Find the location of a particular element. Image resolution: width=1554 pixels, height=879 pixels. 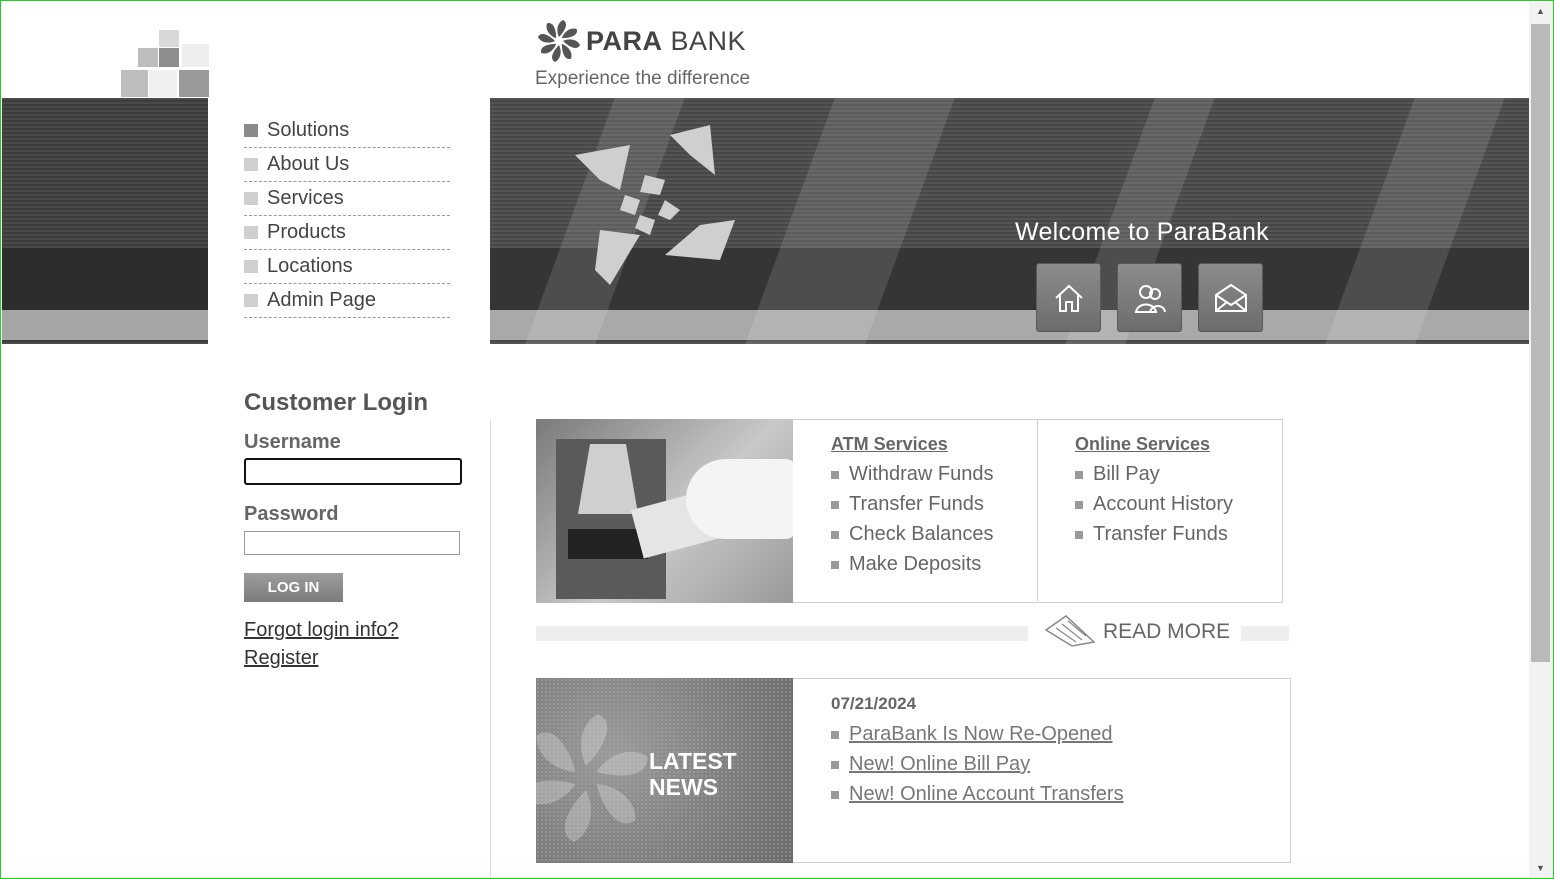

register-link: Register is located at coordinates (281, 658).